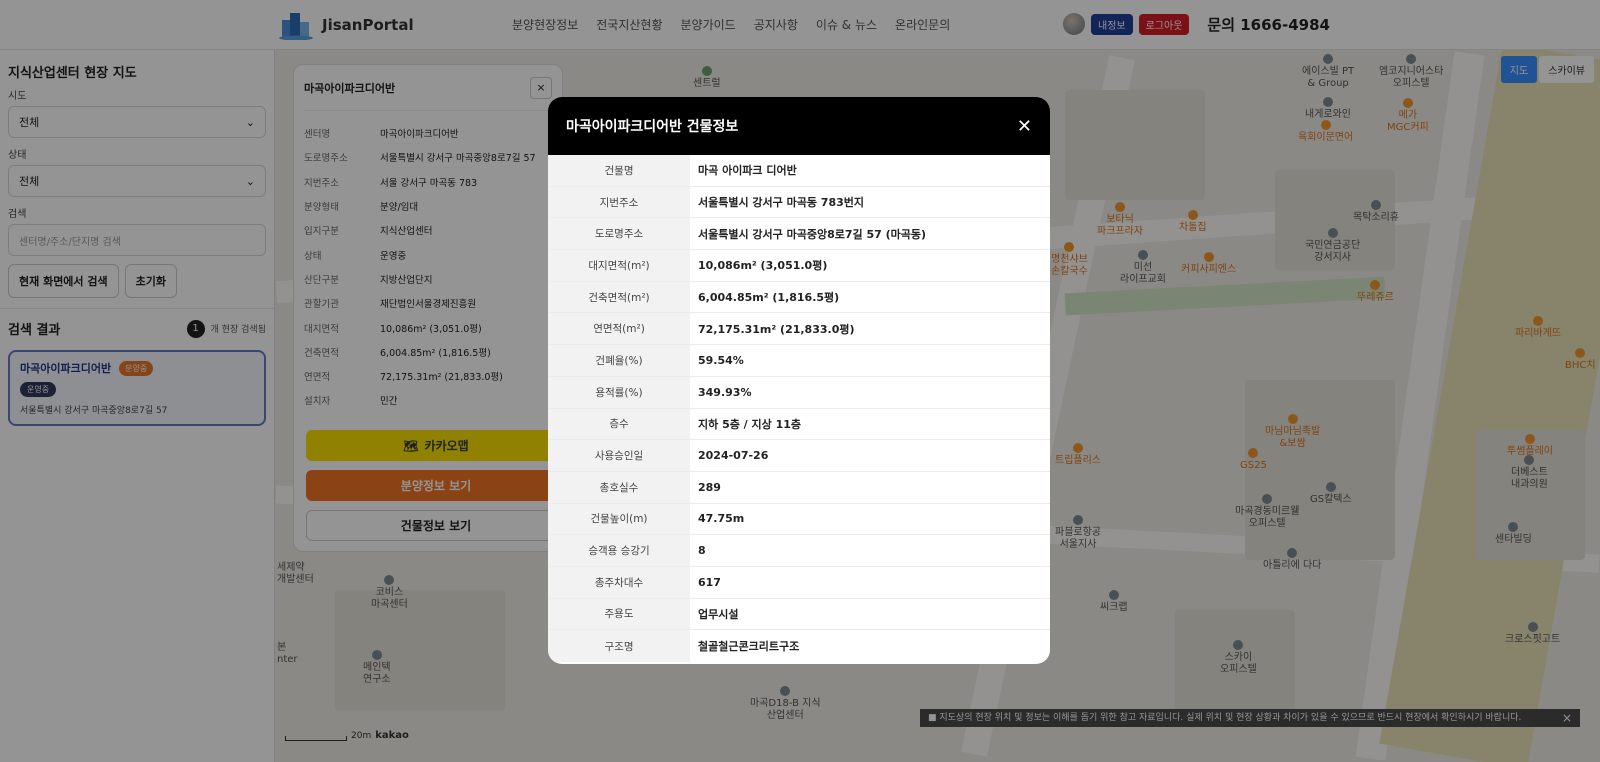  Describe the element at coordinates (799, 551) in the screenshot. I see `table-row: 승객용 승강기 8` at that location.